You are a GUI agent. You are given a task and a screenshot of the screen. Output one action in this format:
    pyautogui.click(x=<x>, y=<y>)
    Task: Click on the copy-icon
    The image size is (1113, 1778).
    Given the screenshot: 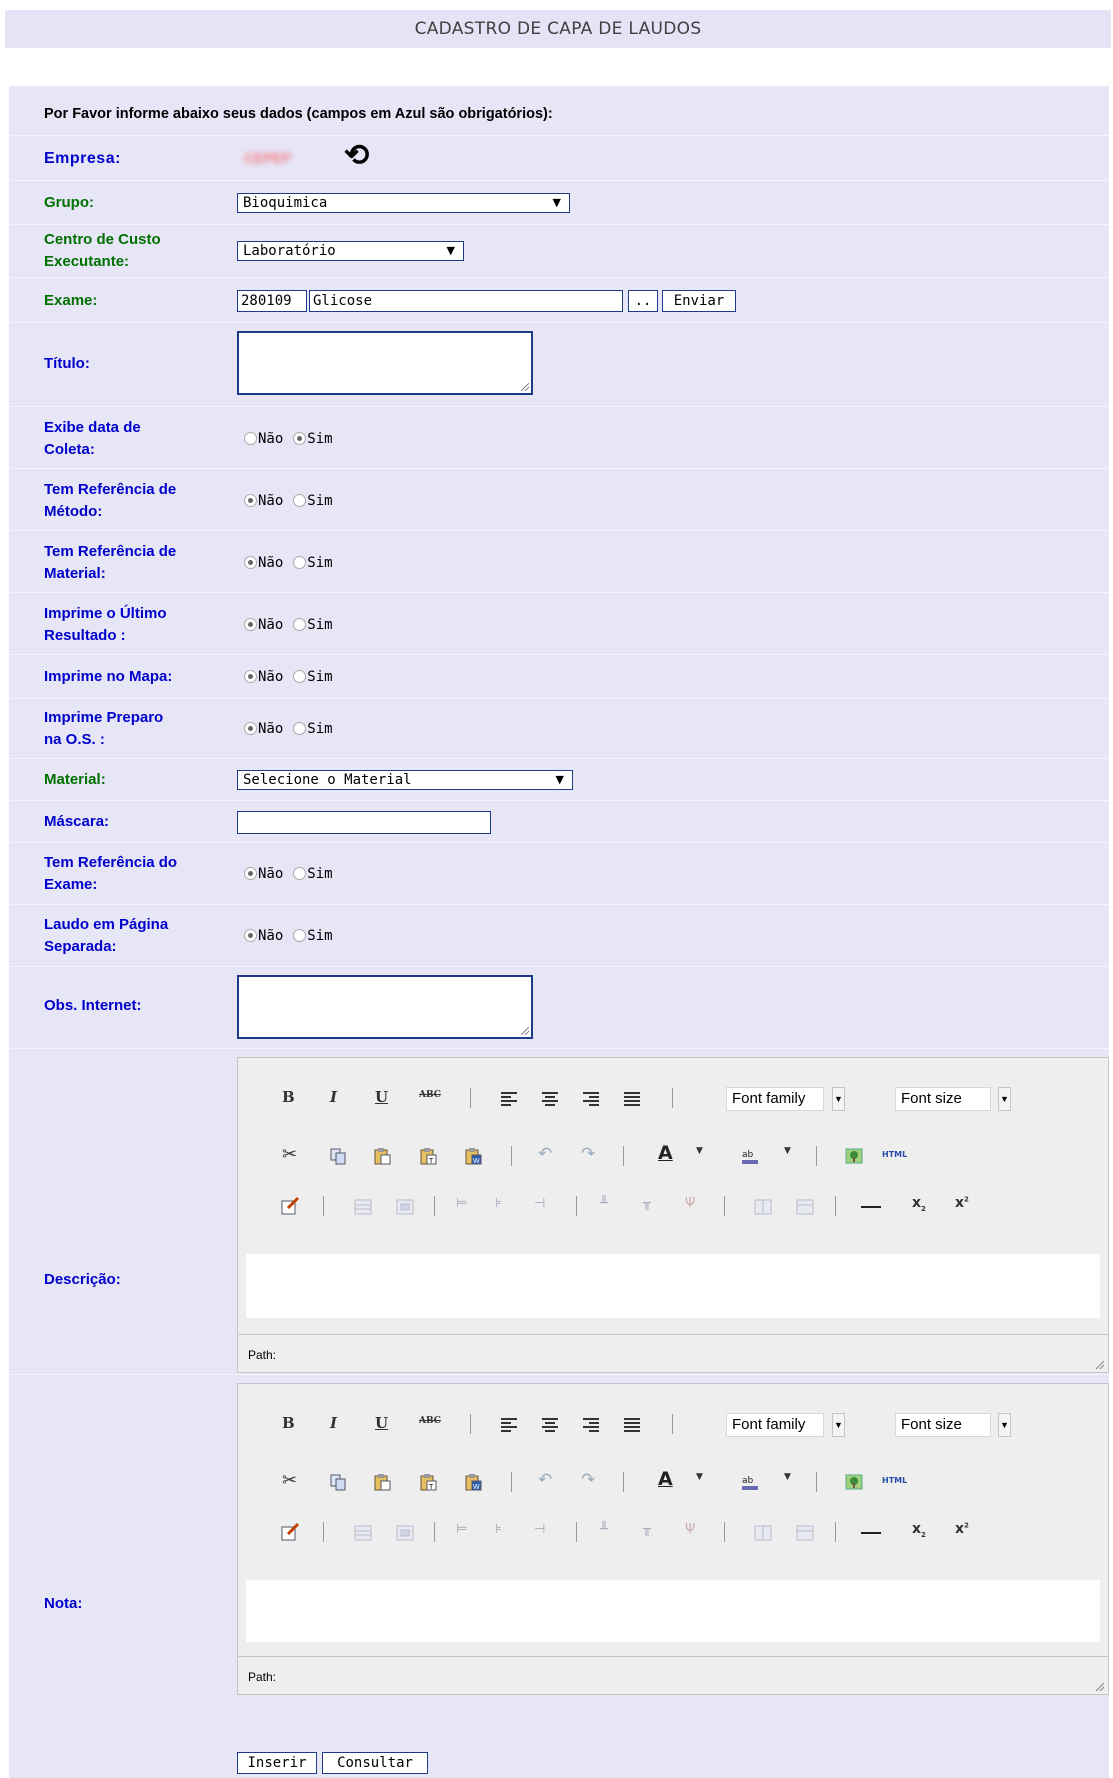 What is the action you would take?
    pyautogui.click(x=338, y=1482)
    